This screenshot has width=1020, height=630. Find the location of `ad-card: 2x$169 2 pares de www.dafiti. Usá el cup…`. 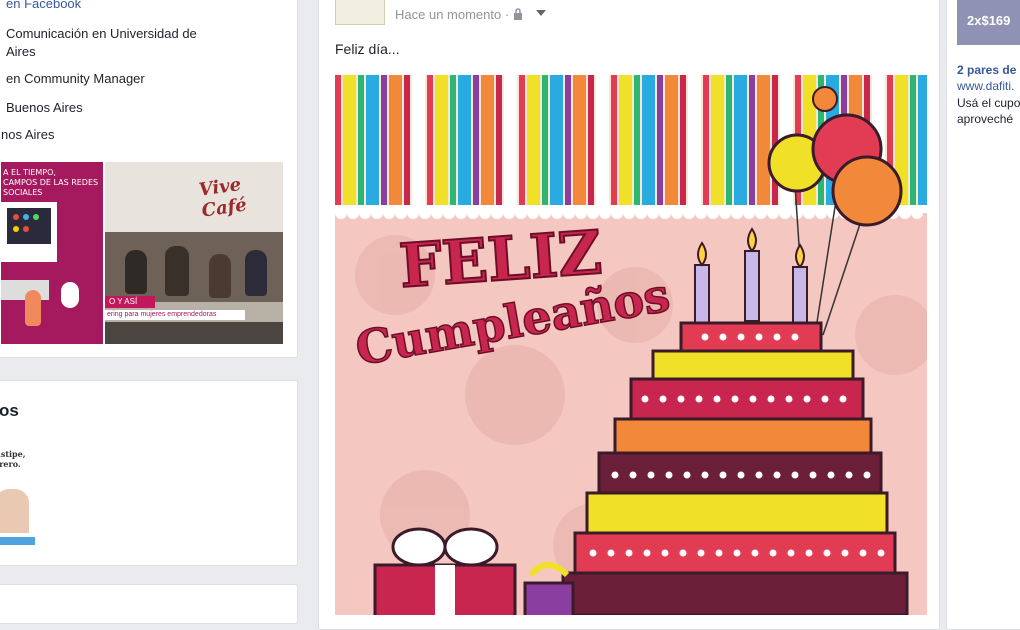

ad-card: 2x$169 2 pares de www.dafiti. Usá el cup… is located at coordinates (983, 315).